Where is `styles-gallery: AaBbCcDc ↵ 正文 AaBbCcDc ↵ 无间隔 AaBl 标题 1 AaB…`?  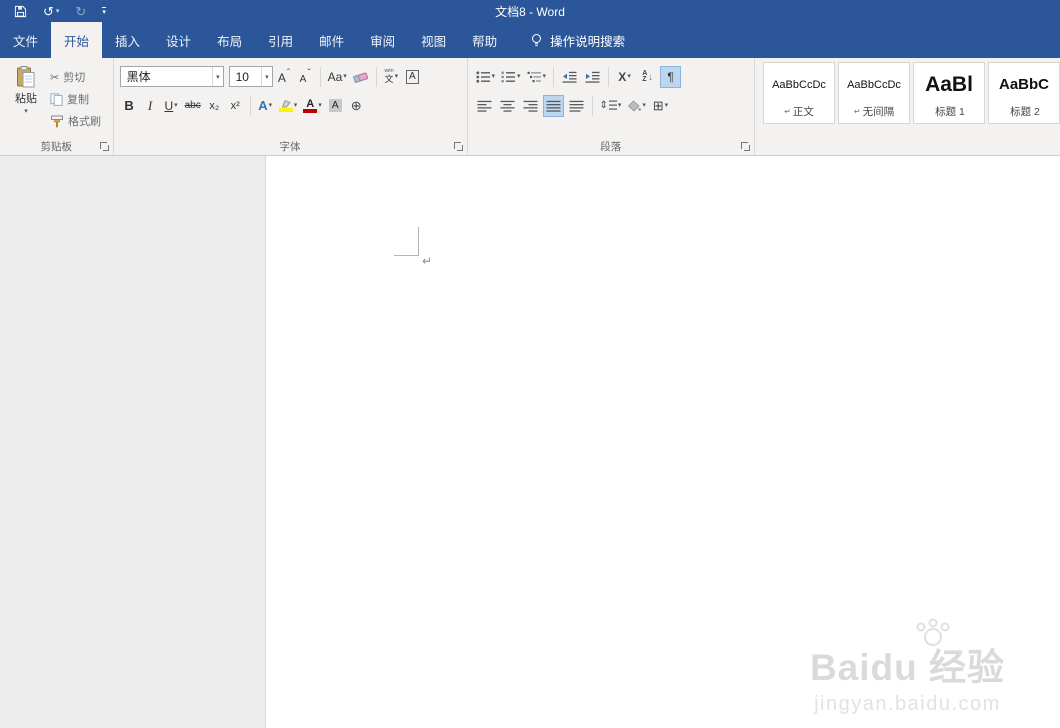 styles-gallery: AaBbCcDc ↵ 正文 AaBbCcDc ↵ 无间隔 AaBl 标题 1 AaB… is located at coordinates (907, 106).